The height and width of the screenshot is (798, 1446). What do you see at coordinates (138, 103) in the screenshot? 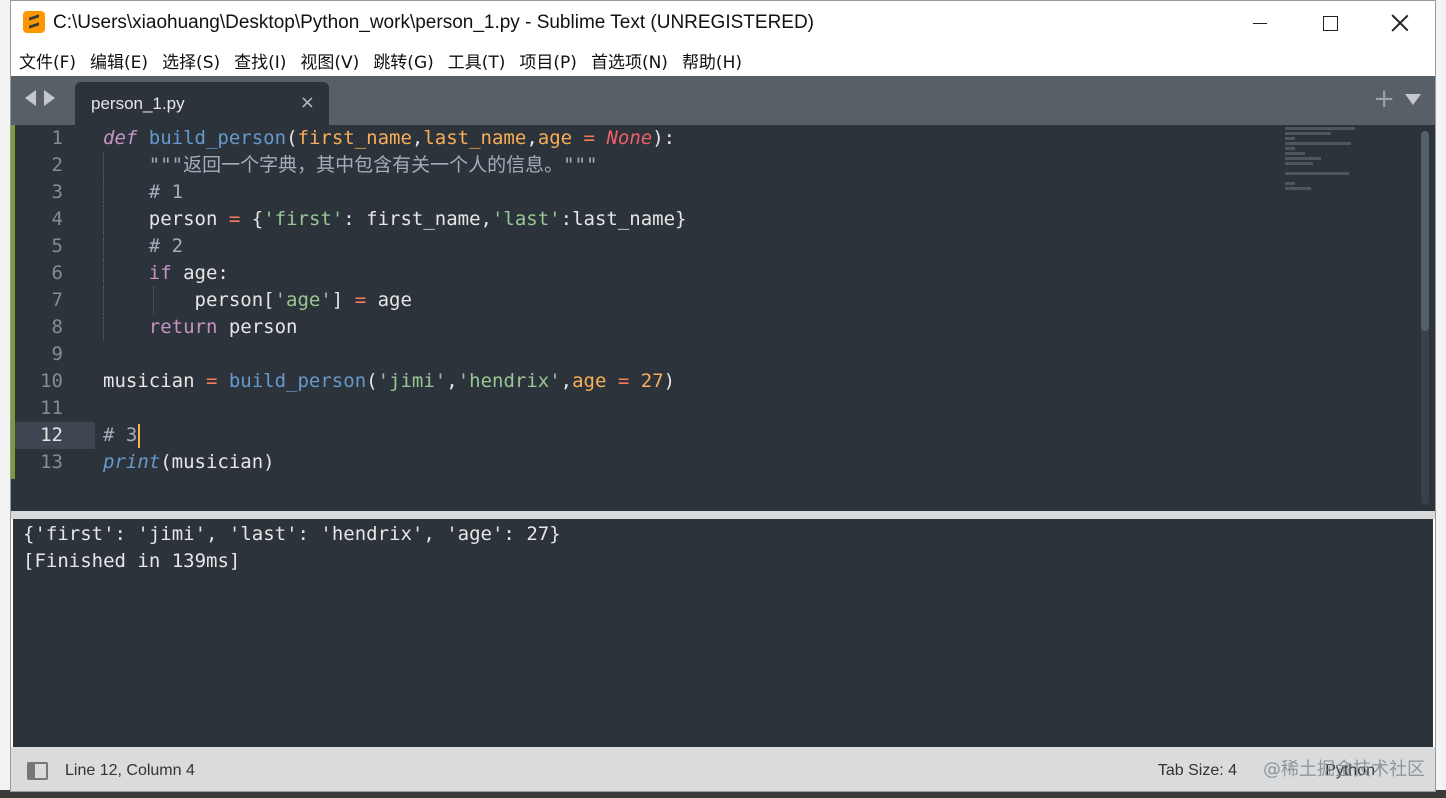
I see `tab-label: person_1.py` at bounding box center [138, 103].